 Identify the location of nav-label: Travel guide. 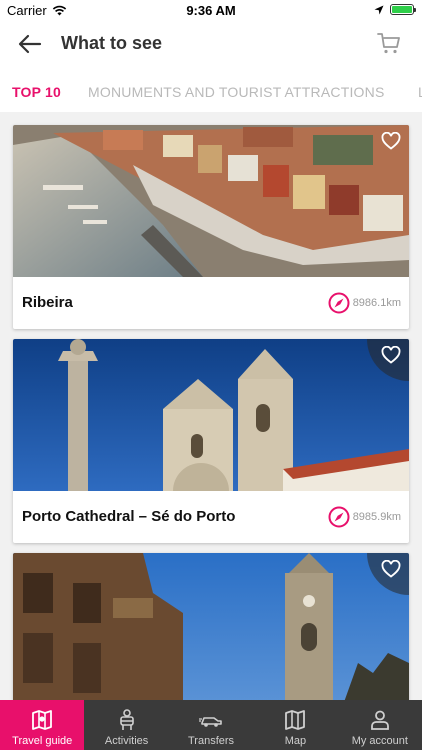
(42, 741).